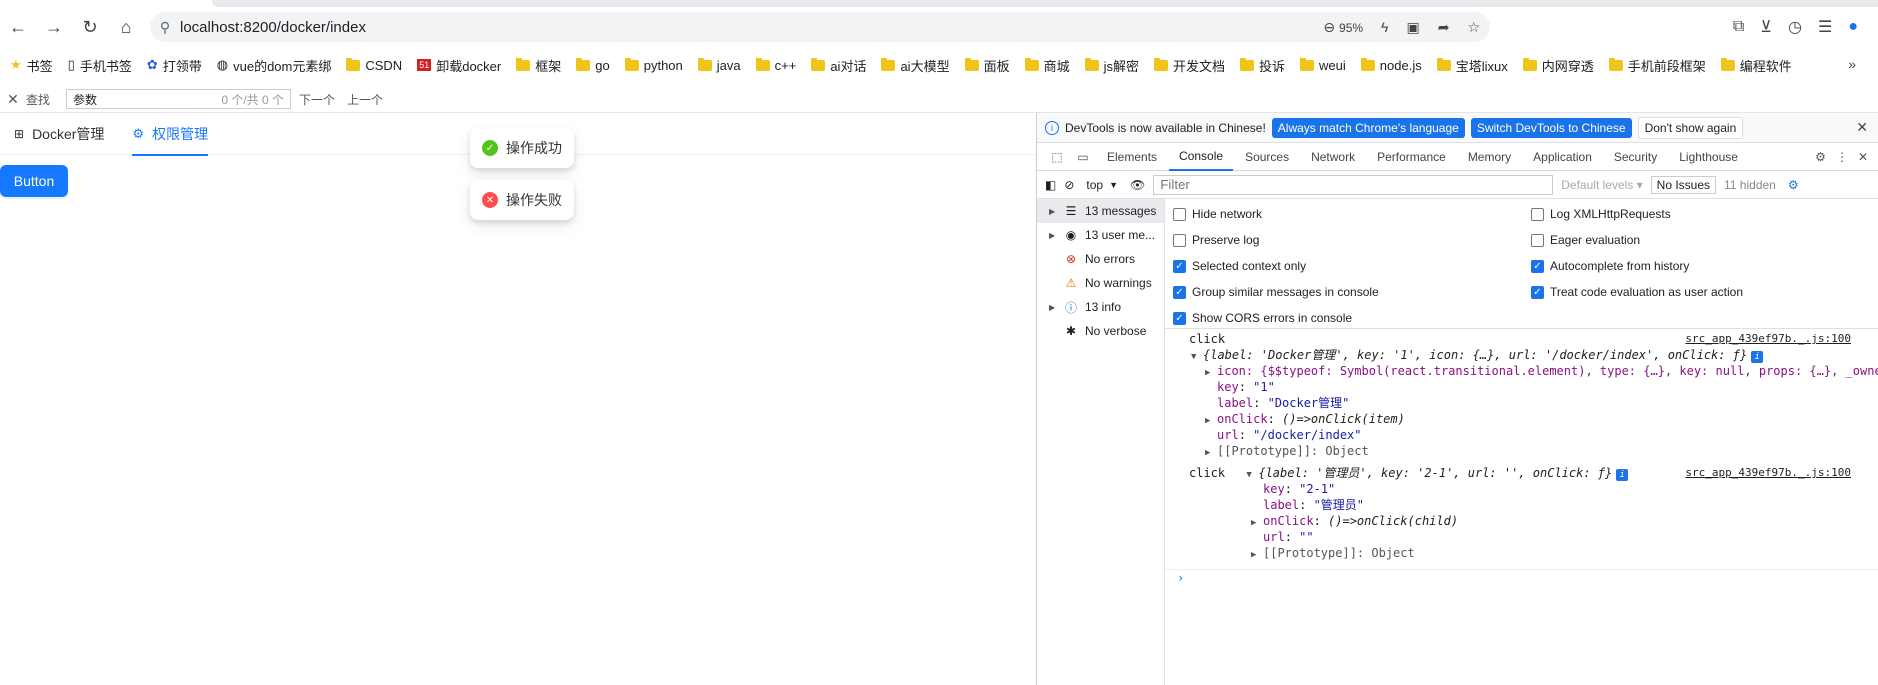 The image size is (1878, 685). Describe the element at coordinates (1858, 64) in the screenshot. I see `bookmarks-overflow-icon: »` at that location.